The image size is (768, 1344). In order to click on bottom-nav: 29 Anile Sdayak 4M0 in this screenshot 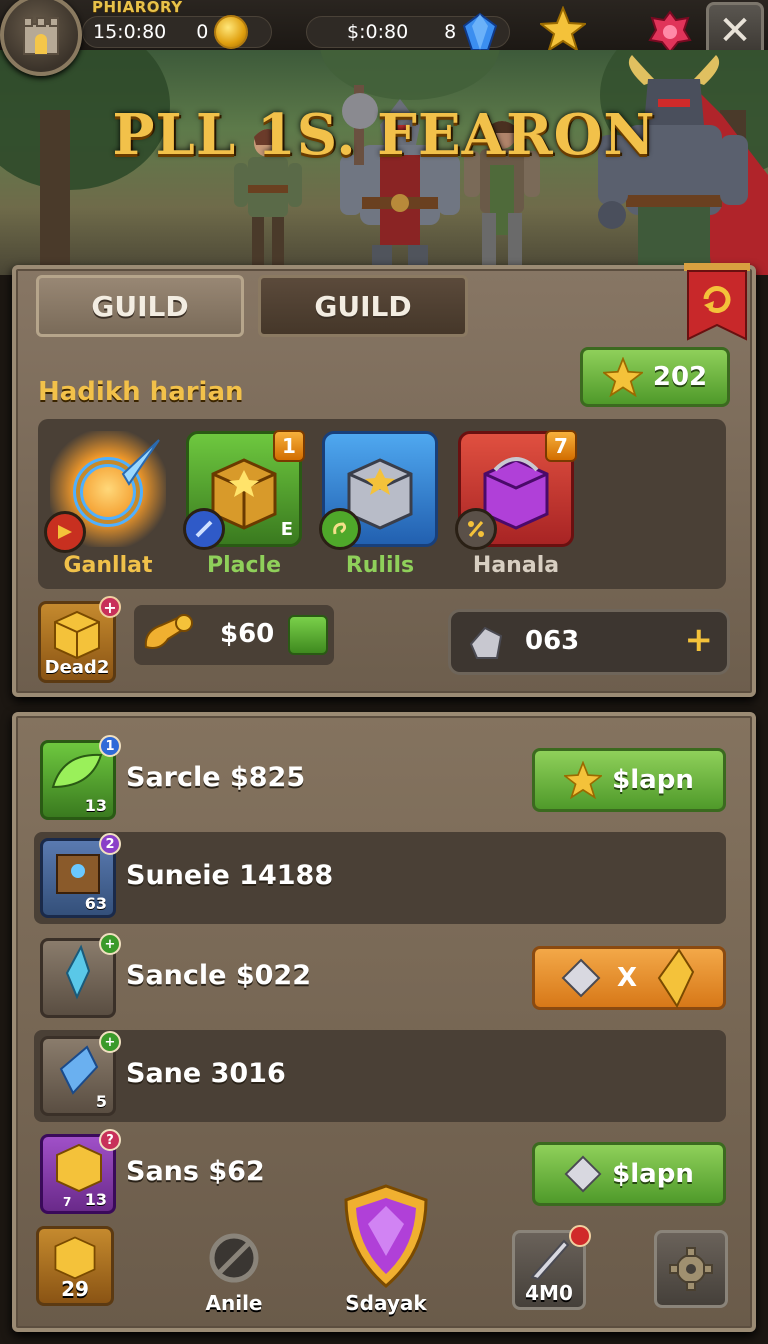, I will do `click(383, 1258)`.